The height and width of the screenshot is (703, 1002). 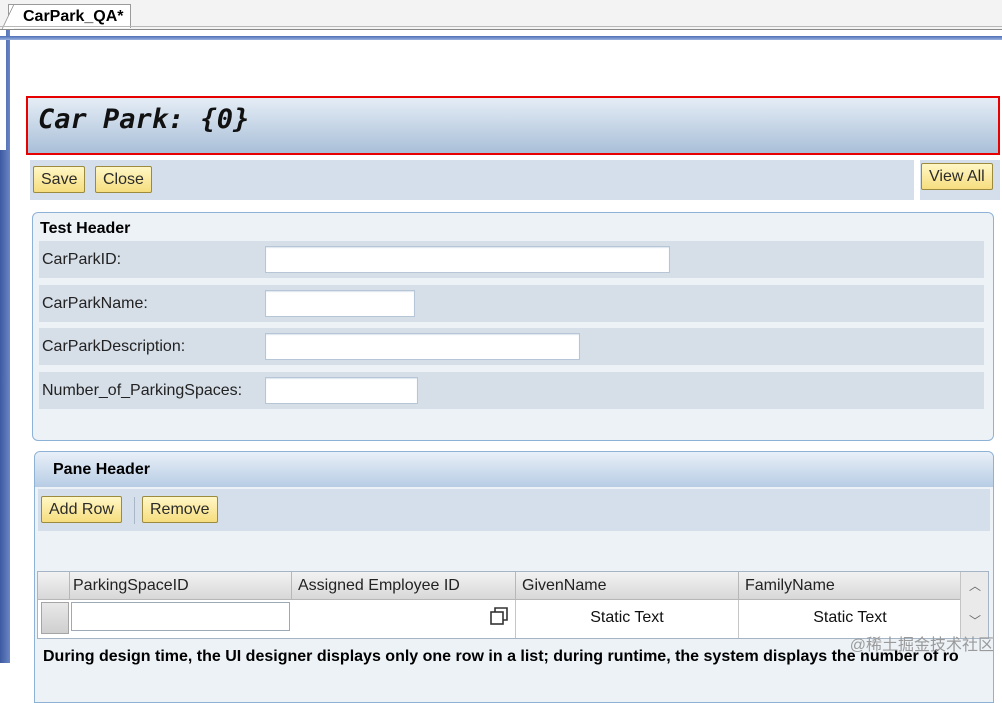 What do you see at coordinates (85, 229) in the screenshot?
I see `section-title: Test Header` at bounding box center [85, 229].